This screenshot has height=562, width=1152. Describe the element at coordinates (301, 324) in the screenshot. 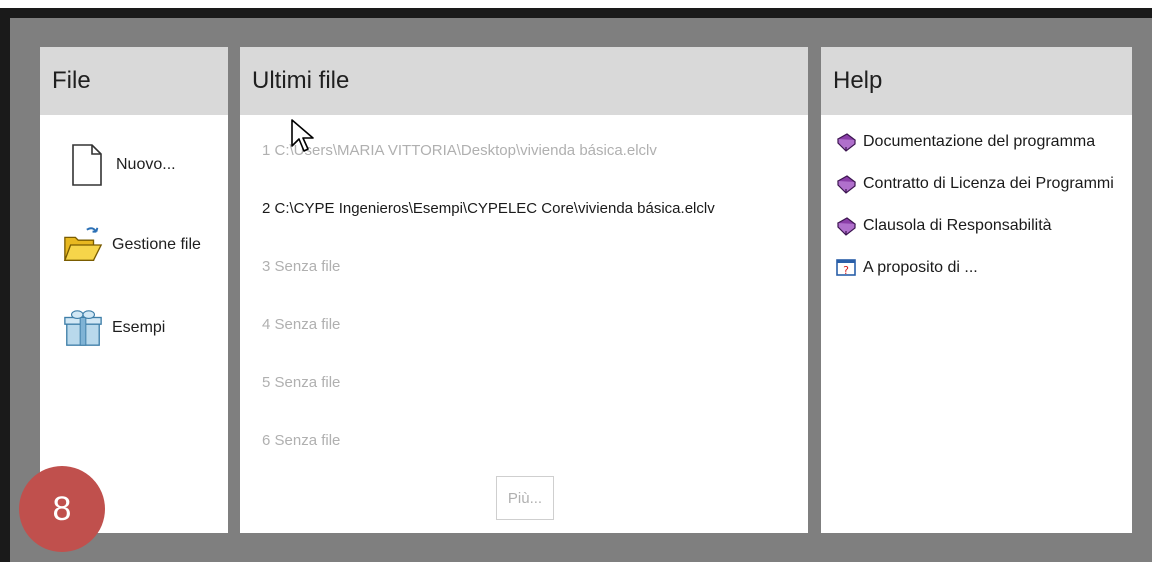

I see `recent-file-4: 4 Senza file` at that location.